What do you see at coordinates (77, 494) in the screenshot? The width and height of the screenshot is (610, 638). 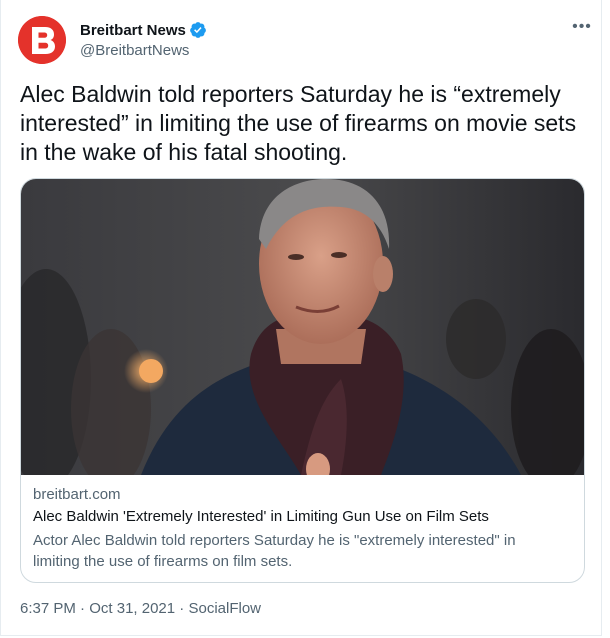 I see `card-domain: breitbart.com` at bounding box center [77, 494].